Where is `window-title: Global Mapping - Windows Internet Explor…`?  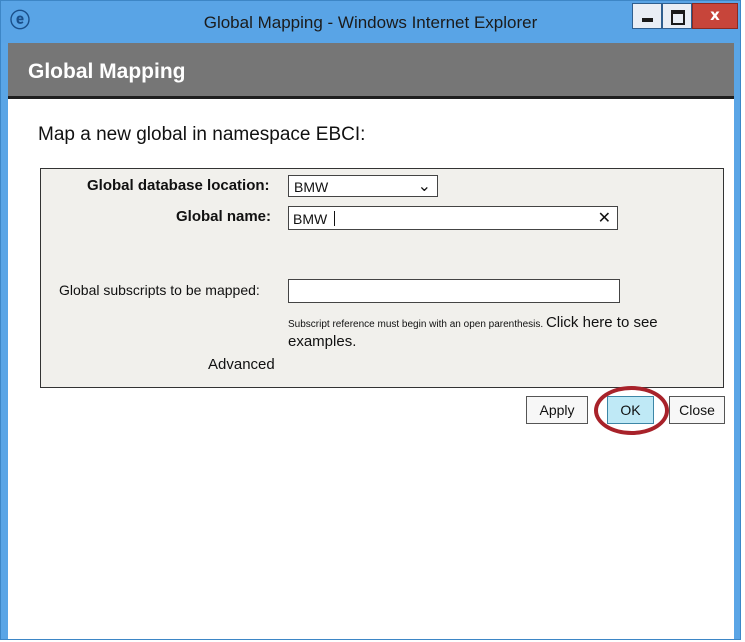
window-title: Global Mapping - Windows Internet Explor… is located at coordinates (370, 22).